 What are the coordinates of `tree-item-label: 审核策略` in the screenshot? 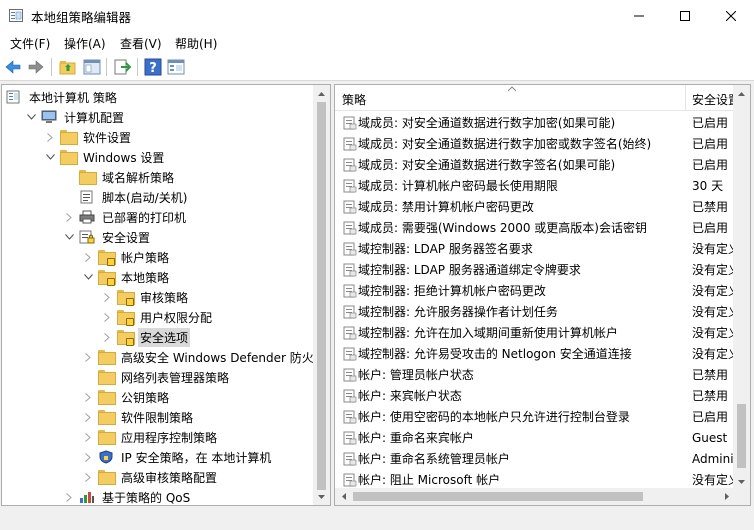 It's located at (164, 297).